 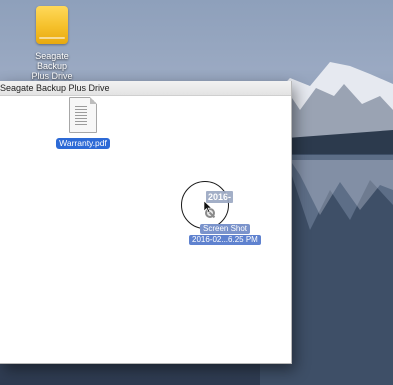 I want to click on window-titlebar: Seagate Backup Plus Drive, so click(x=145, y=88).